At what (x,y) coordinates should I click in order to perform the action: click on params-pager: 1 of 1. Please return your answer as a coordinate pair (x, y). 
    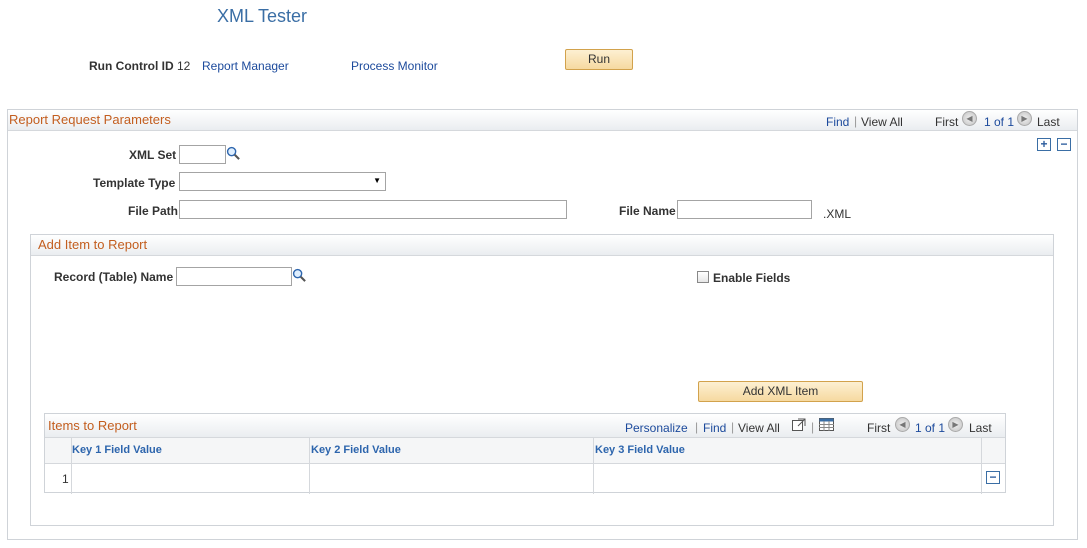
    Looking at the image, I should click on (999, 122).